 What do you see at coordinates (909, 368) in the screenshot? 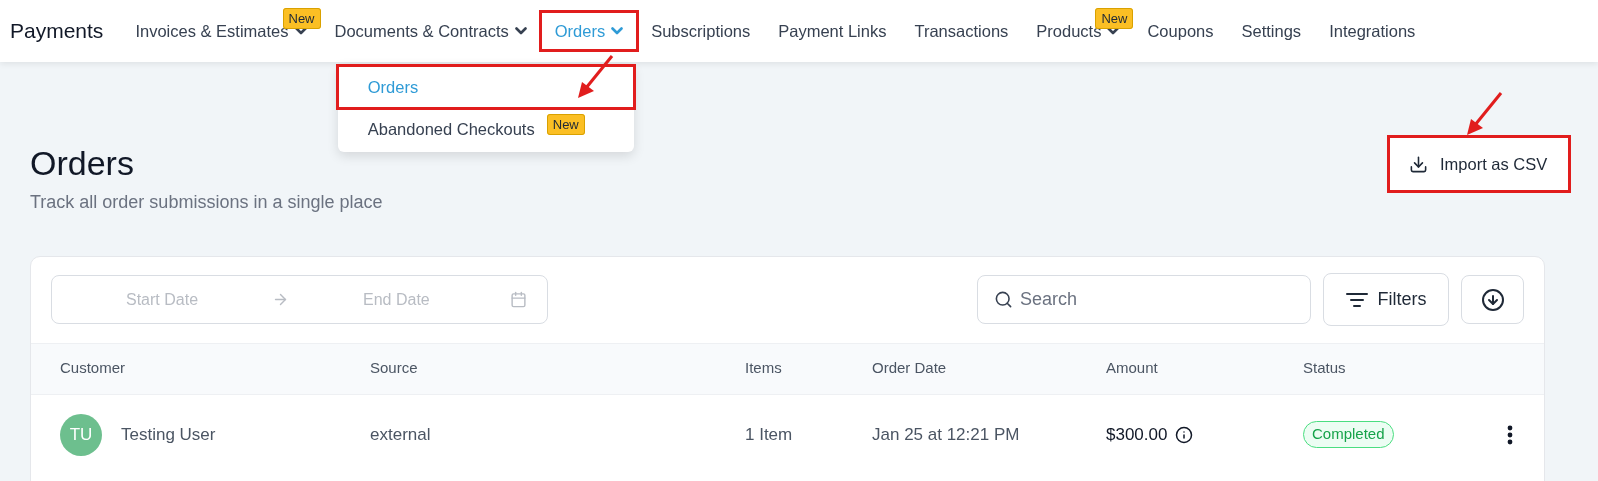
I see `column-header: Order Date` at bounding box center [909, 368].